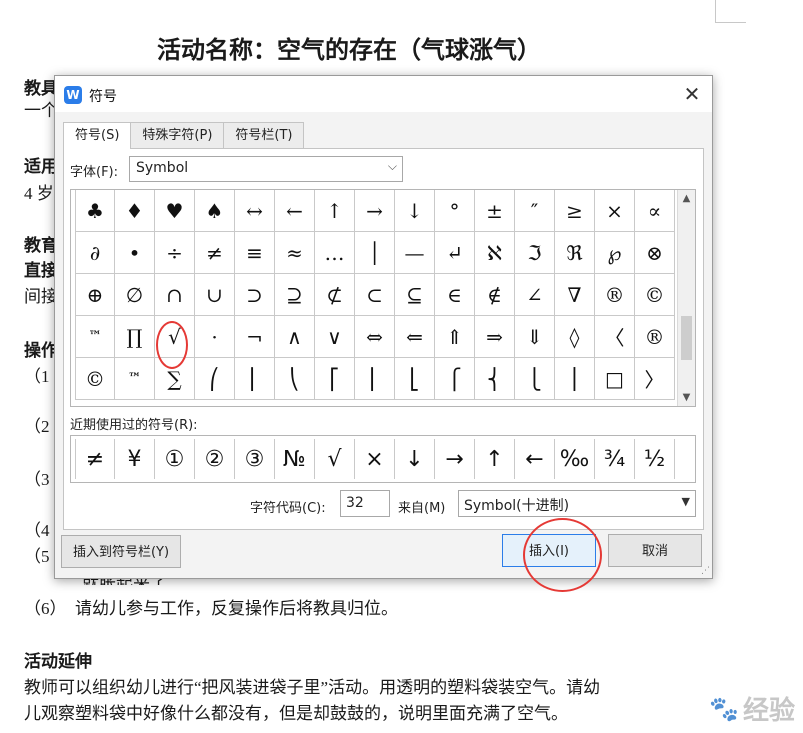 Image resolution: width=803 pixels, height=733 pixels. Describe the element at coordinates (615, 210) in the screenshot. I see `symbol-cell: ×` at that location.